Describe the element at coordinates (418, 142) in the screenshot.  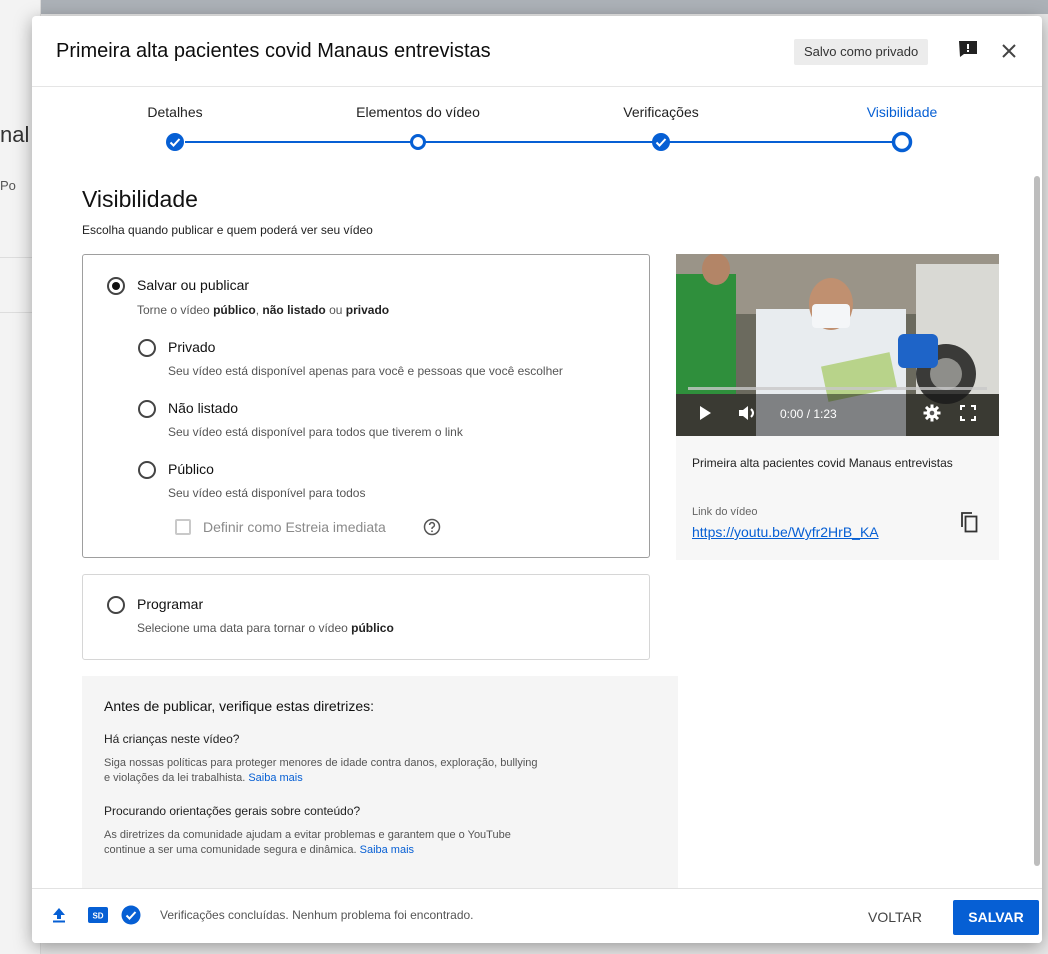
I see `step-video-elements-node-icon` at that location.